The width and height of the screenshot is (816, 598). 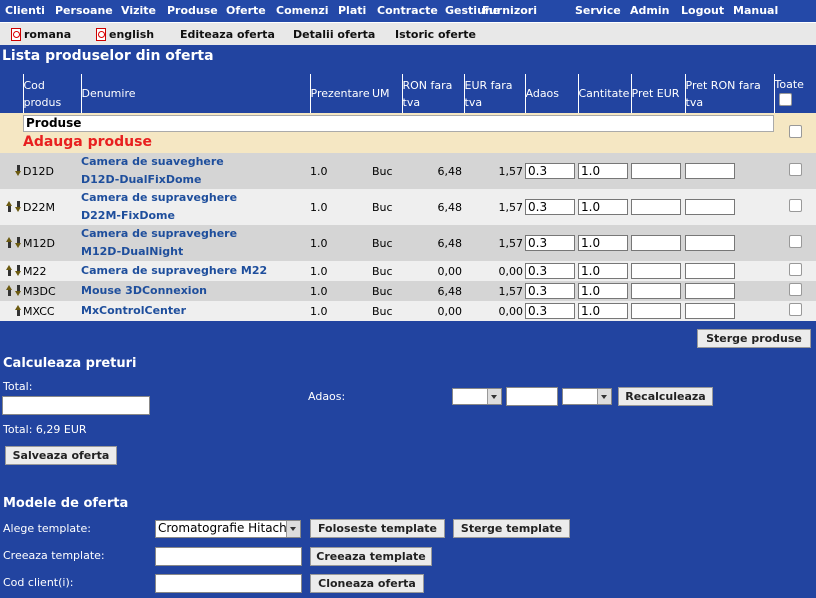 I want to click on product-name-line1: Camera de supraveghere M22, so click(x=195, y=271).